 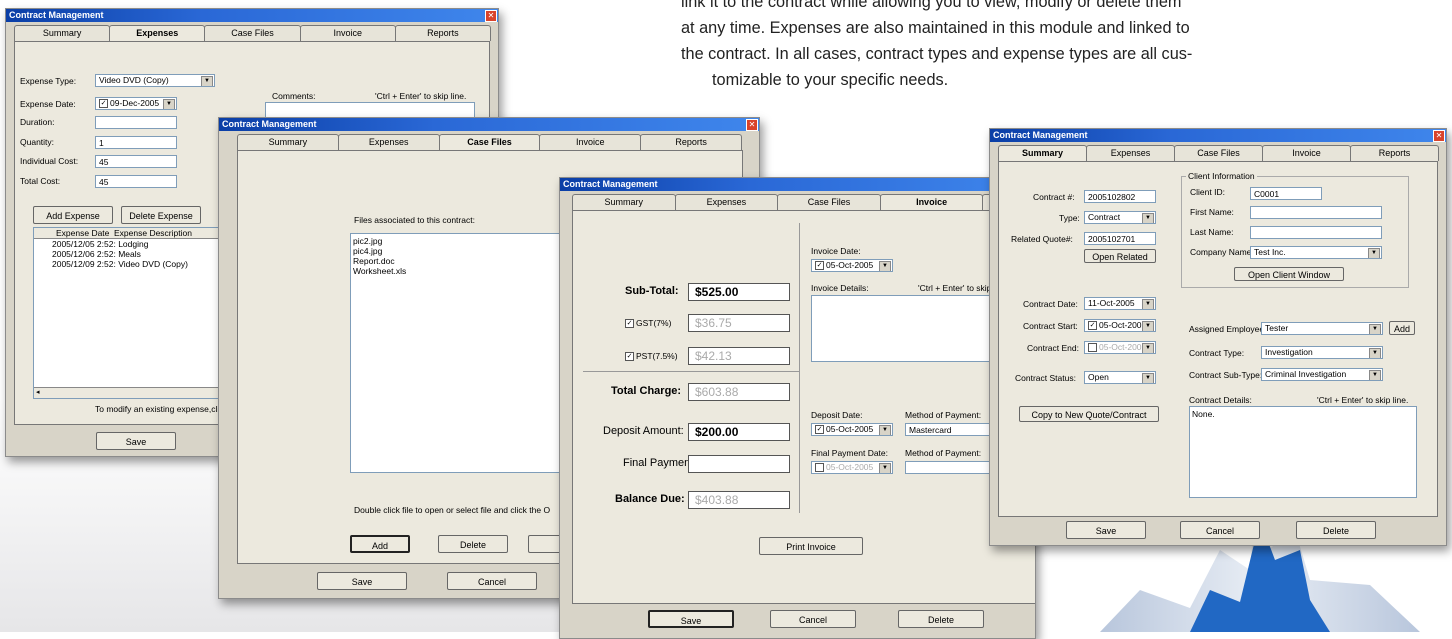 What do you see at coordinates (82, 233) in the screenshot?
I see `col-expense-date: Expense Date` at bounding box center [82, 233].